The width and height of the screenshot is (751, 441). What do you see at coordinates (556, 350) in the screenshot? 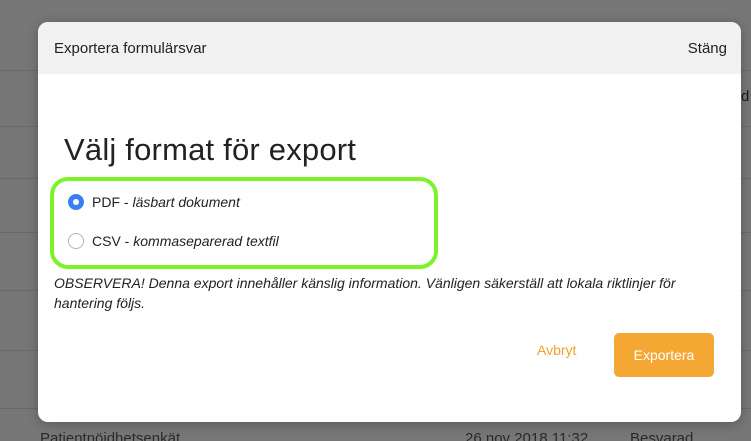
I see `cancel-button: Avbryt` at bounding box center [556, 350].